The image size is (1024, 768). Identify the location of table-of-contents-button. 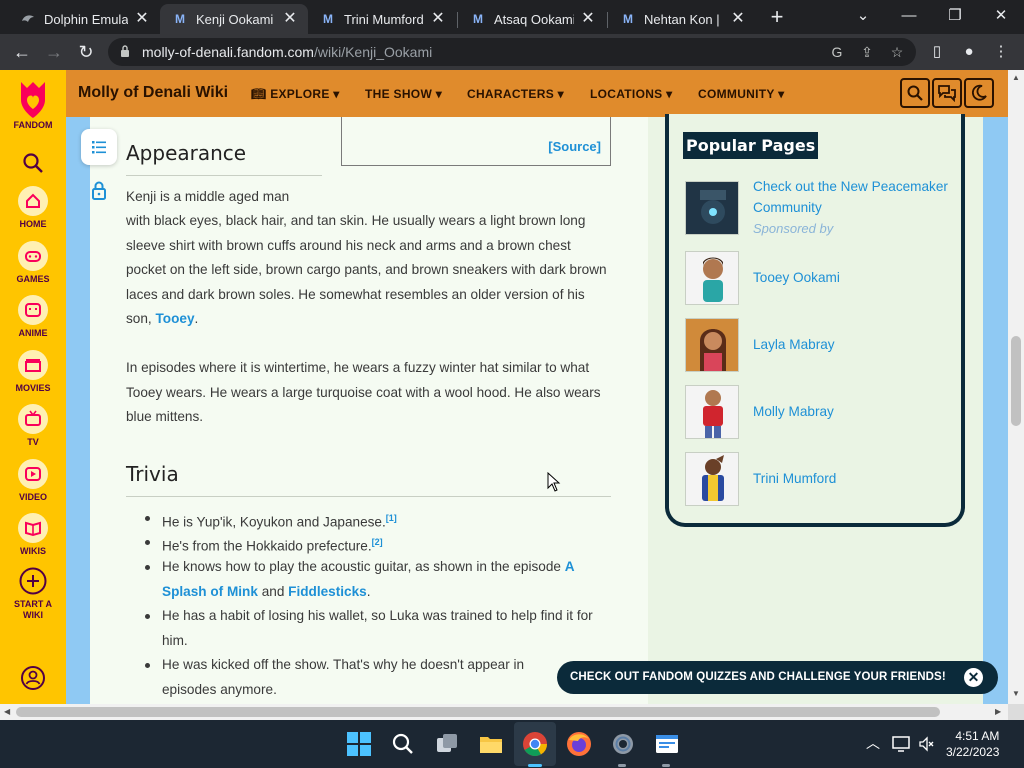
(99, 147).